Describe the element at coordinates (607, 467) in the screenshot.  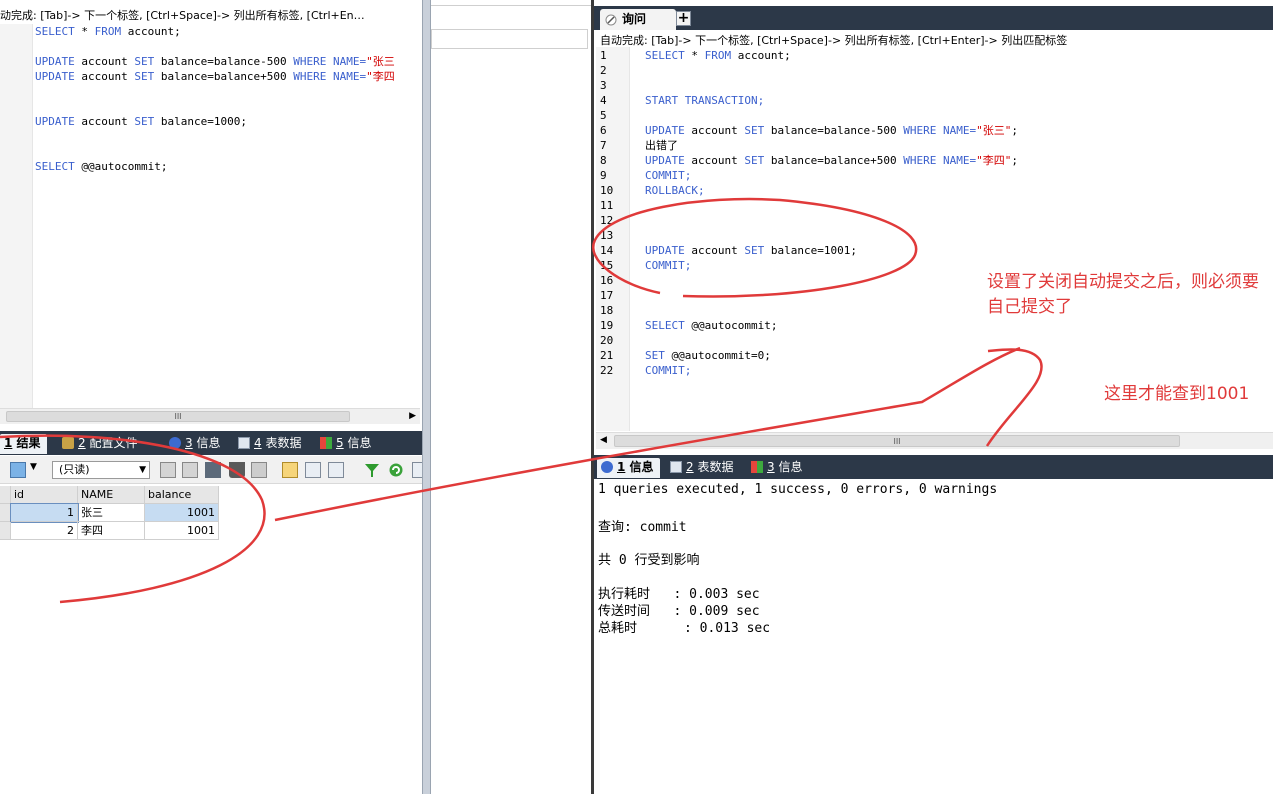
I see `info-icon` at that location.